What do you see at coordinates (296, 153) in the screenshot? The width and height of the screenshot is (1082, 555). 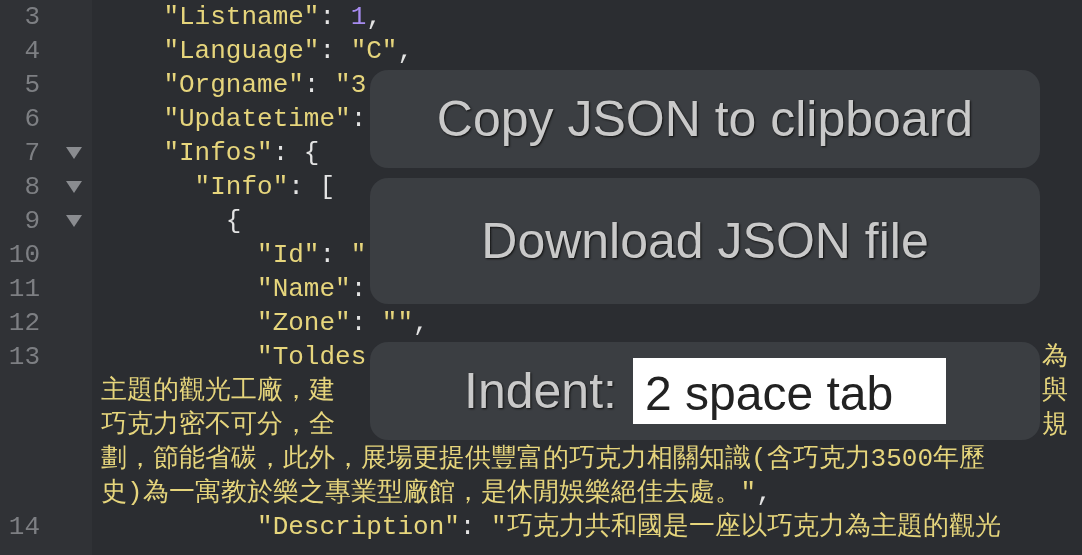 I see `json-punctuation: : {` at bounding box center [296, 153].